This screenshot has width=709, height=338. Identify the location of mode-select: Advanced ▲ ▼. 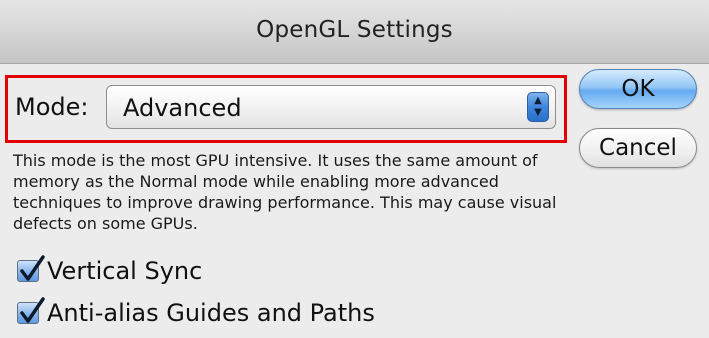
(331, 107).